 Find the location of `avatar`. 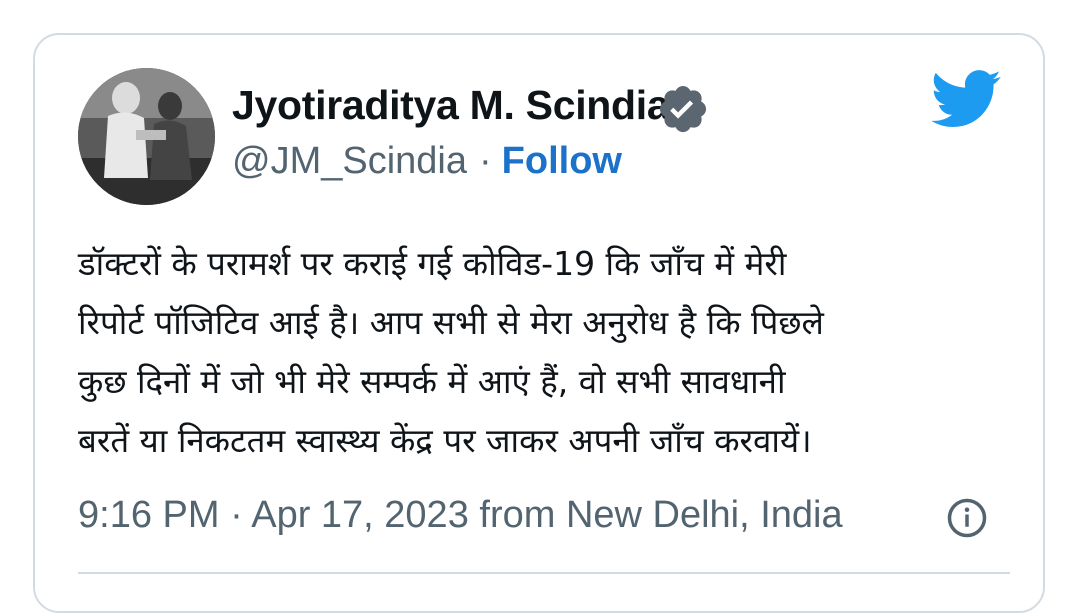

avatar is located at coordinates (146, 136).